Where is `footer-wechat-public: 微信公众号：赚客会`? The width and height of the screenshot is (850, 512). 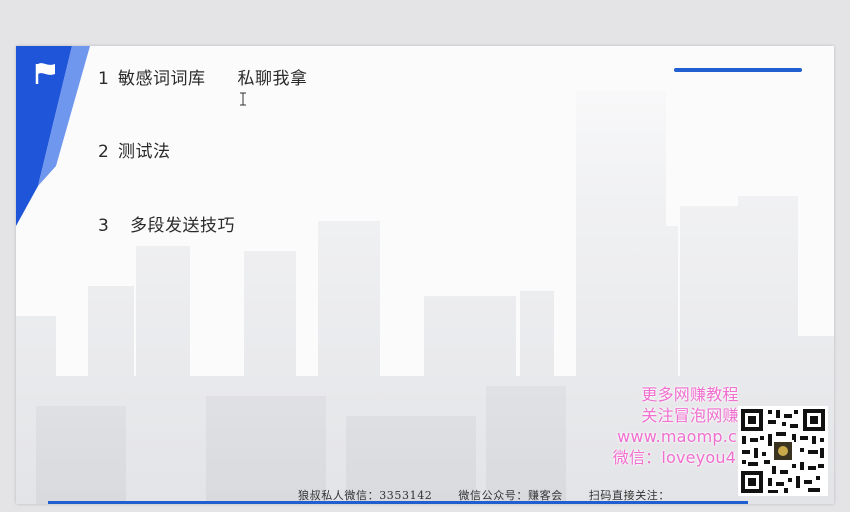 footer-wechat-public: 微信公众号：赚客会 is located at coordinates (510, 495).